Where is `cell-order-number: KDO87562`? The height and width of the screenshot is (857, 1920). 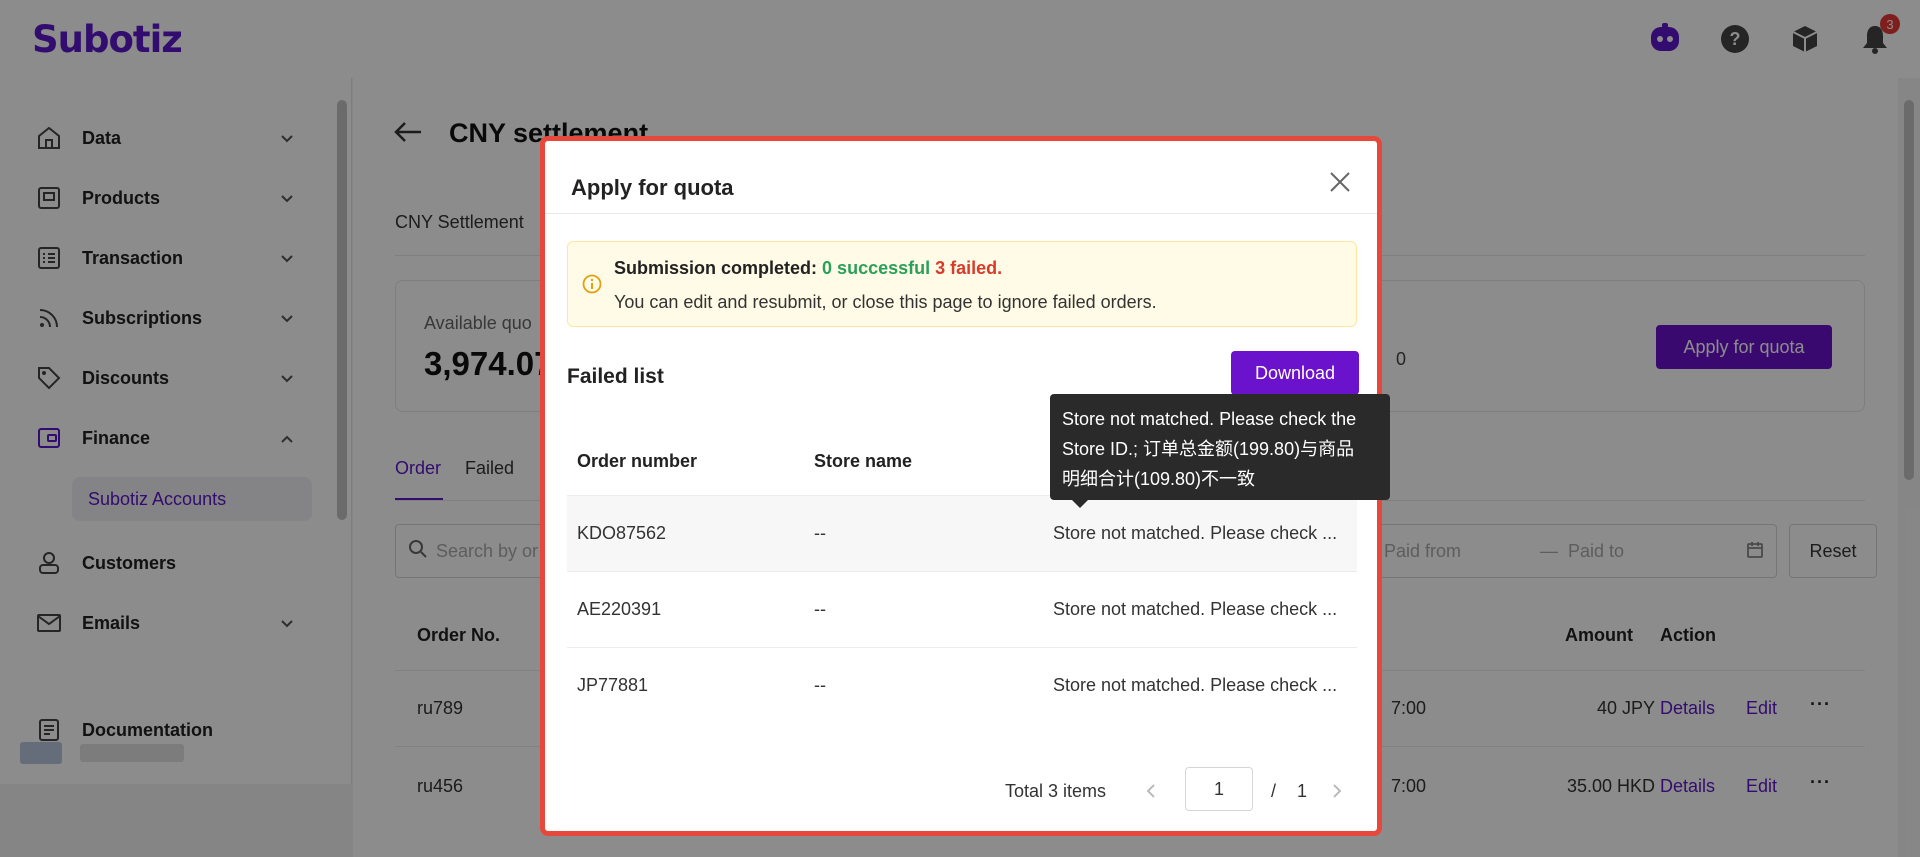 cell-order-number: KDO87562 is located at coordinates (622, 533).